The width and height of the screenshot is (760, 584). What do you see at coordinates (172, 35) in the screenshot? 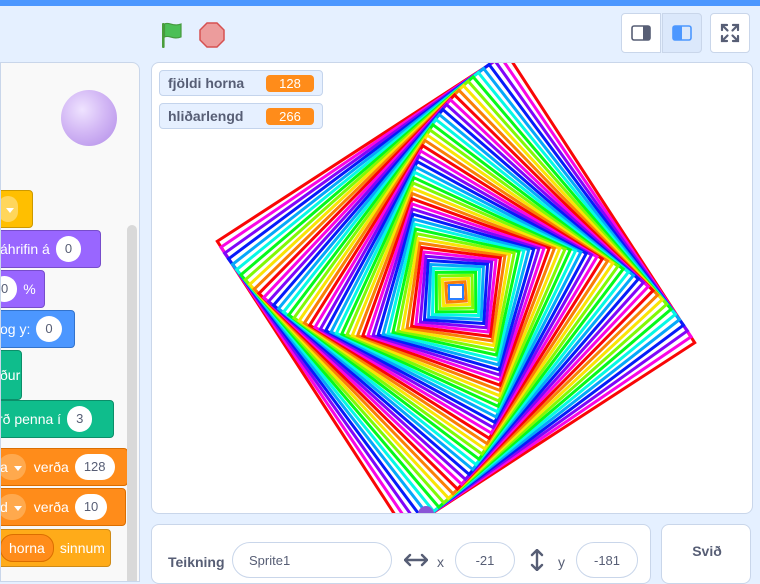
I see `green-flag-icon` at bounding box center [172, 35].